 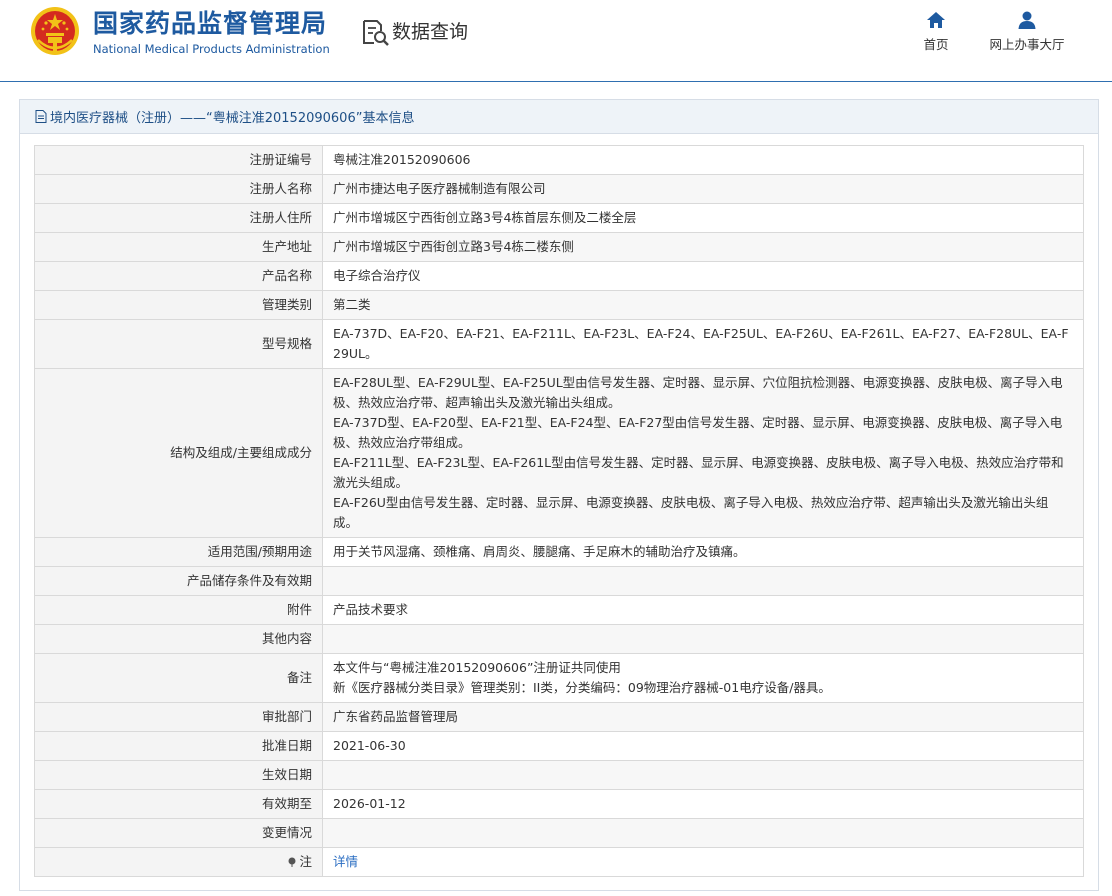 I want to click on row-label: 适用范围/预期用途, so click(x=178, y=552).